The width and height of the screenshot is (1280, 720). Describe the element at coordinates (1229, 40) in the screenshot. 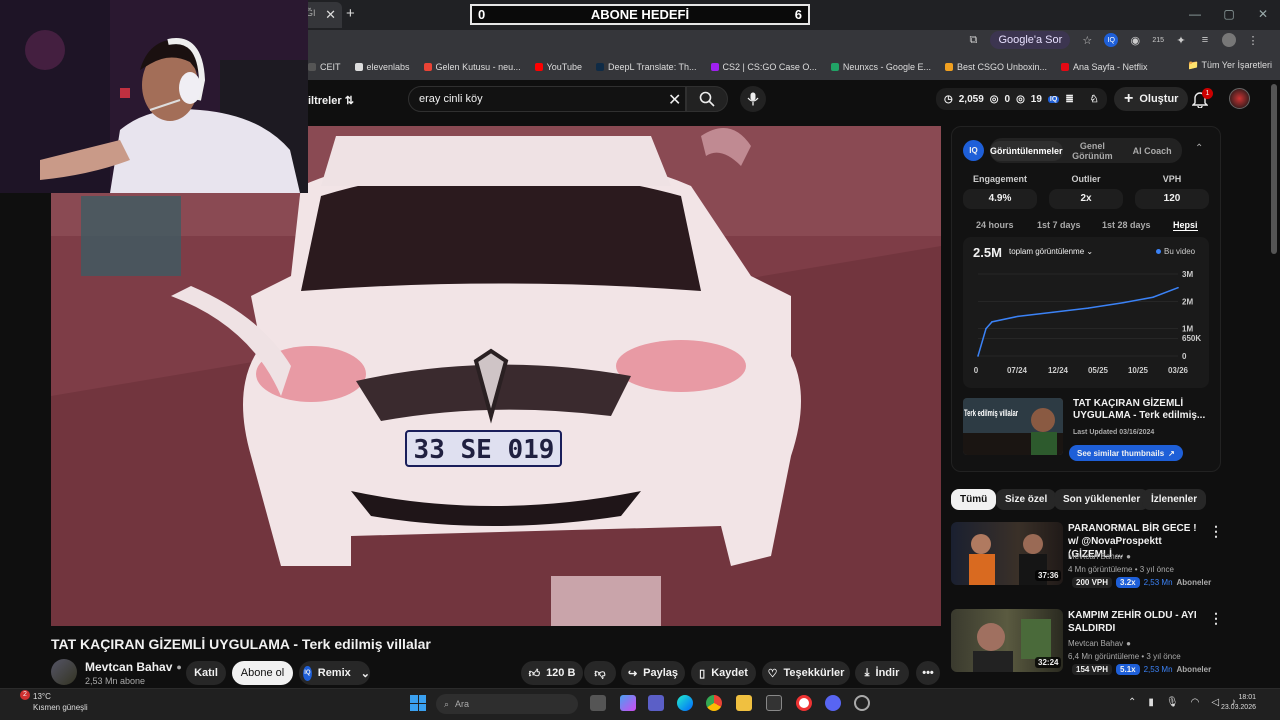

I see `profile-icon` at that location.